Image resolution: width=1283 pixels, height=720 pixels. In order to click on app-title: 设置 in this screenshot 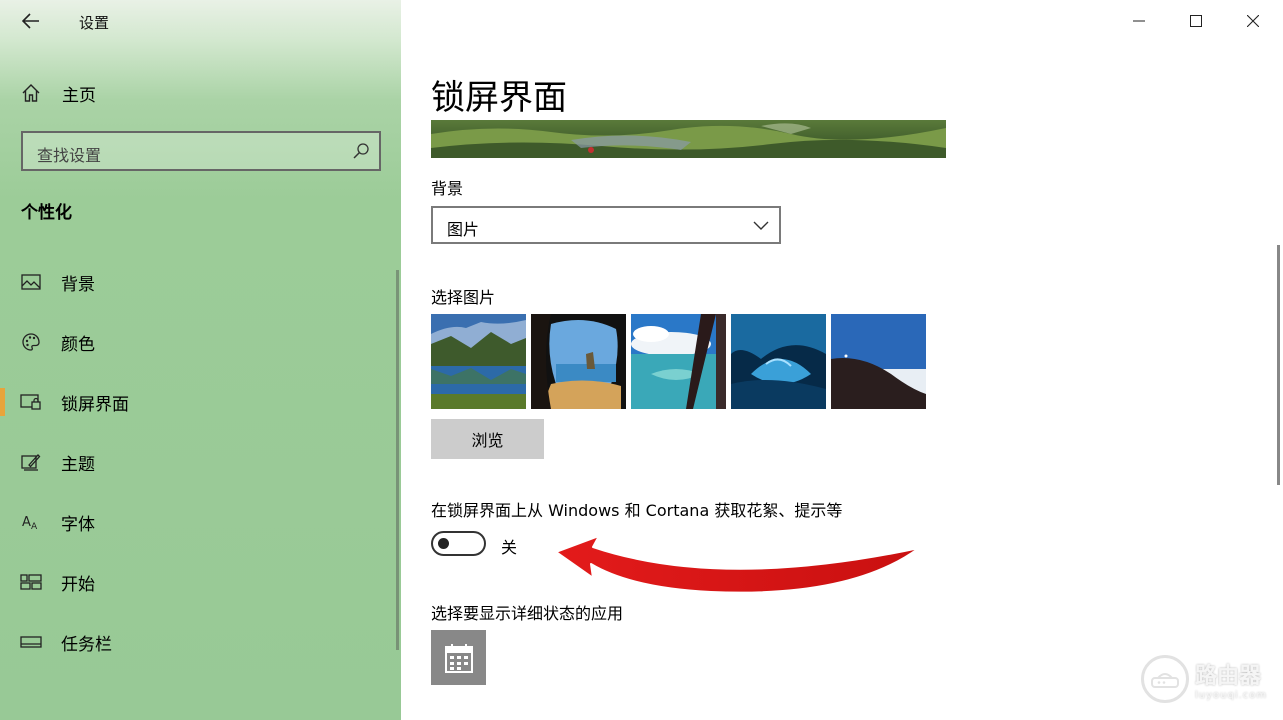, I will do `click(94, 23)`.